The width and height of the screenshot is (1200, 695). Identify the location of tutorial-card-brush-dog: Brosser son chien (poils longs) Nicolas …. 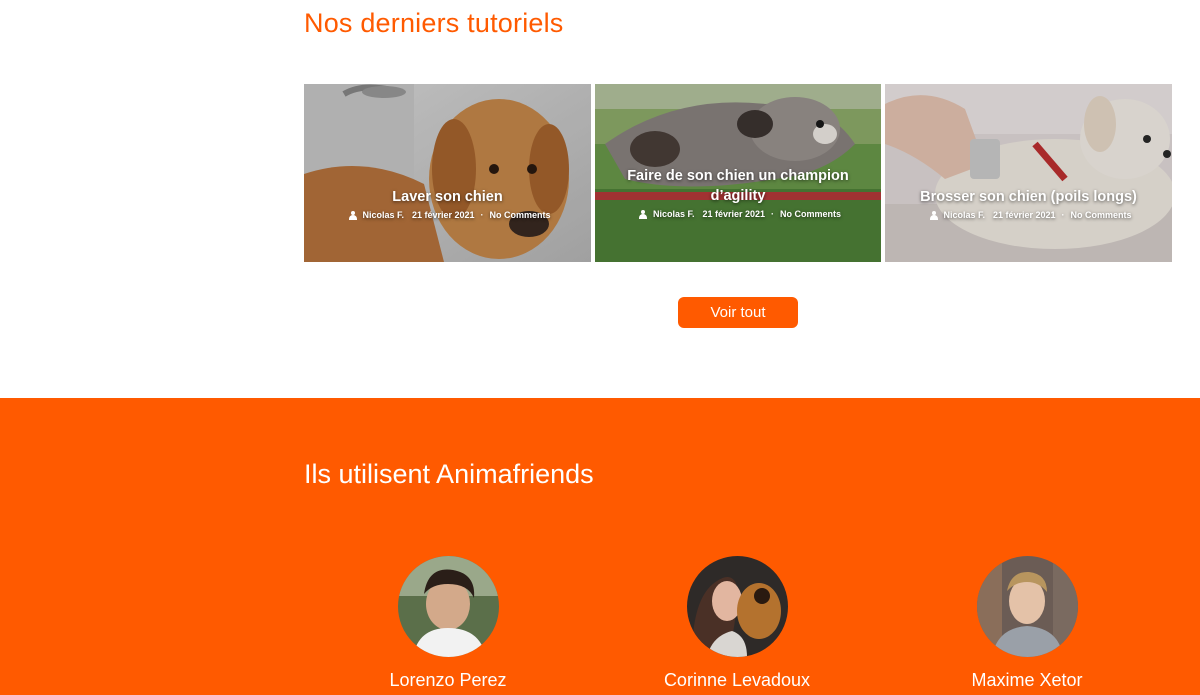
(1028, 173).